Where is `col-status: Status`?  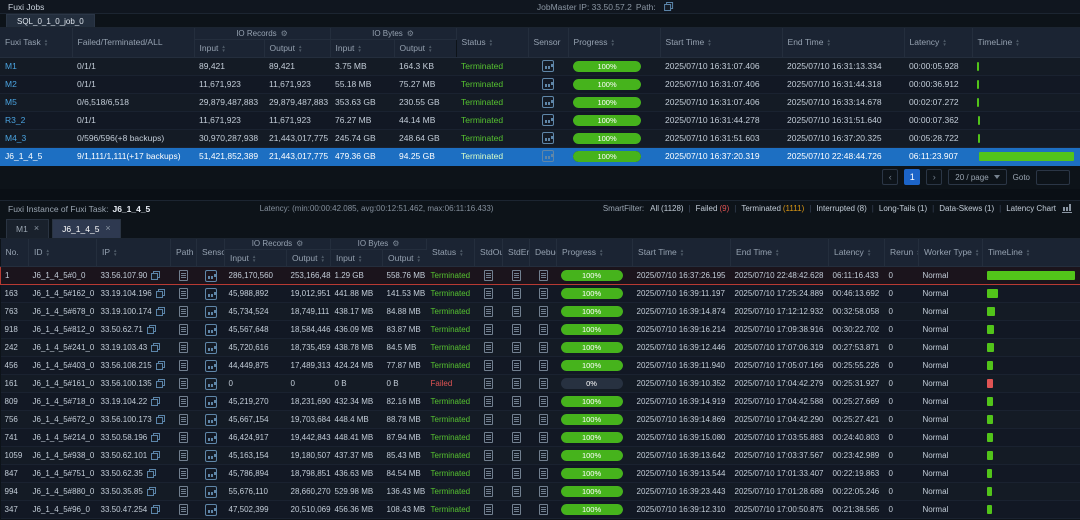 col-status: Status is located at coordinates (492, 43).